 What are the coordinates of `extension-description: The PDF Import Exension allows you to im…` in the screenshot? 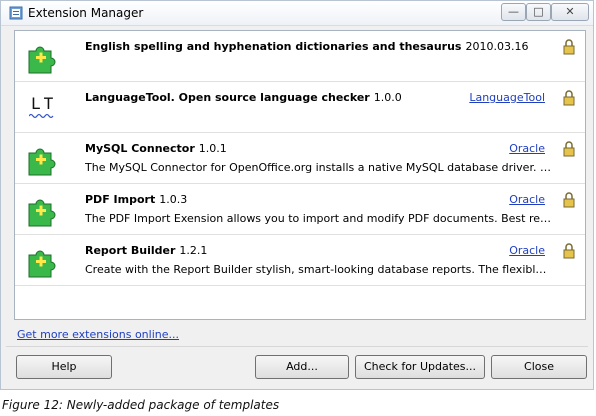 It's located at (319, 218).